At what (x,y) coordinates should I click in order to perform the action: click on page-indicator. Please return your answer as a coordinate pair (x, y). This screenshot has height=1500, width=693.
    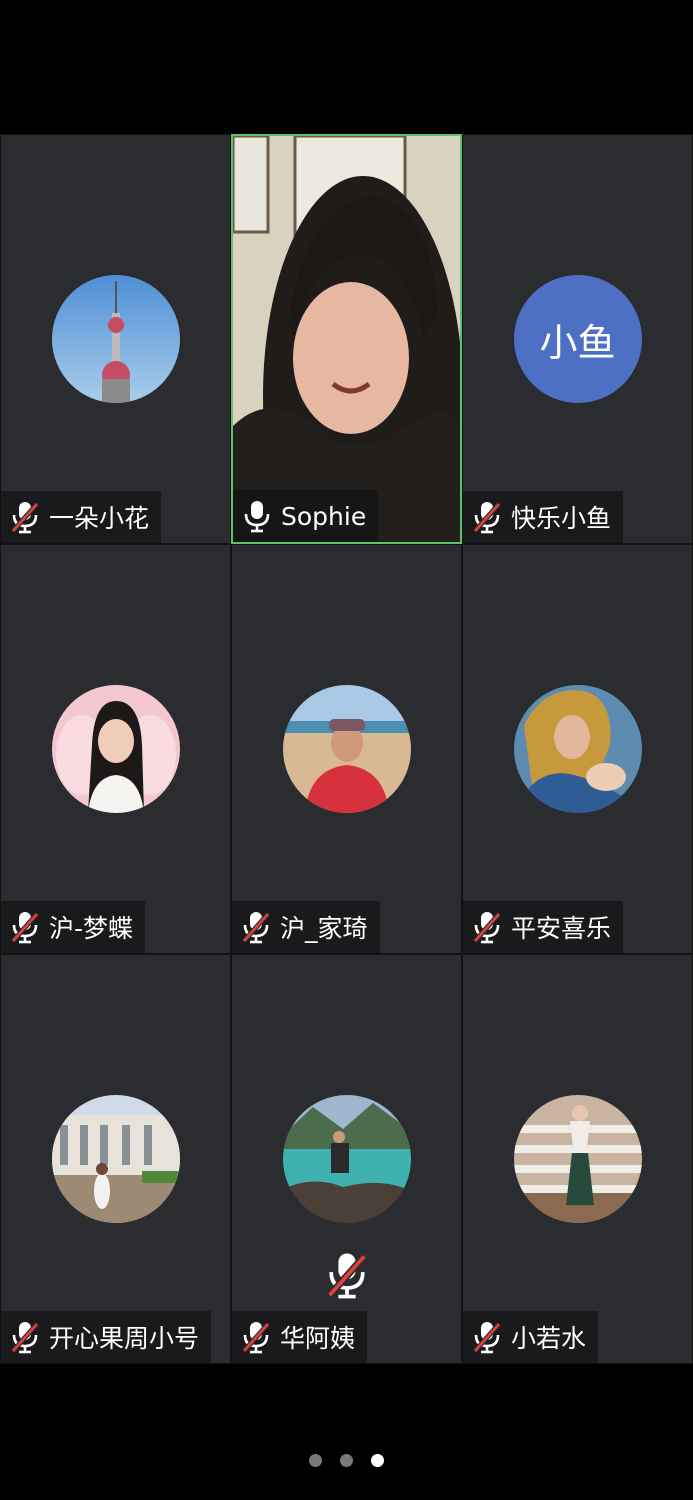
    Looking at the image, I should click on (346, 1460).